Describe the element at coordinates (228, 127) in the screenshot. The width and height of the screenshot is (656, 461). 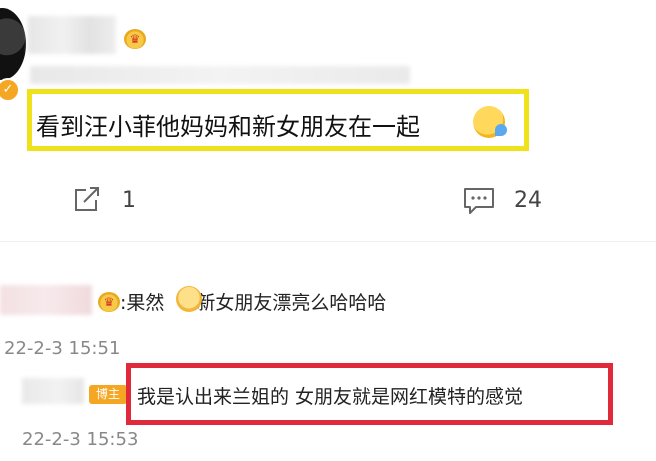
I see `post-text: 看到汪小菲他妈妈和新女朋友在一起` at that location.